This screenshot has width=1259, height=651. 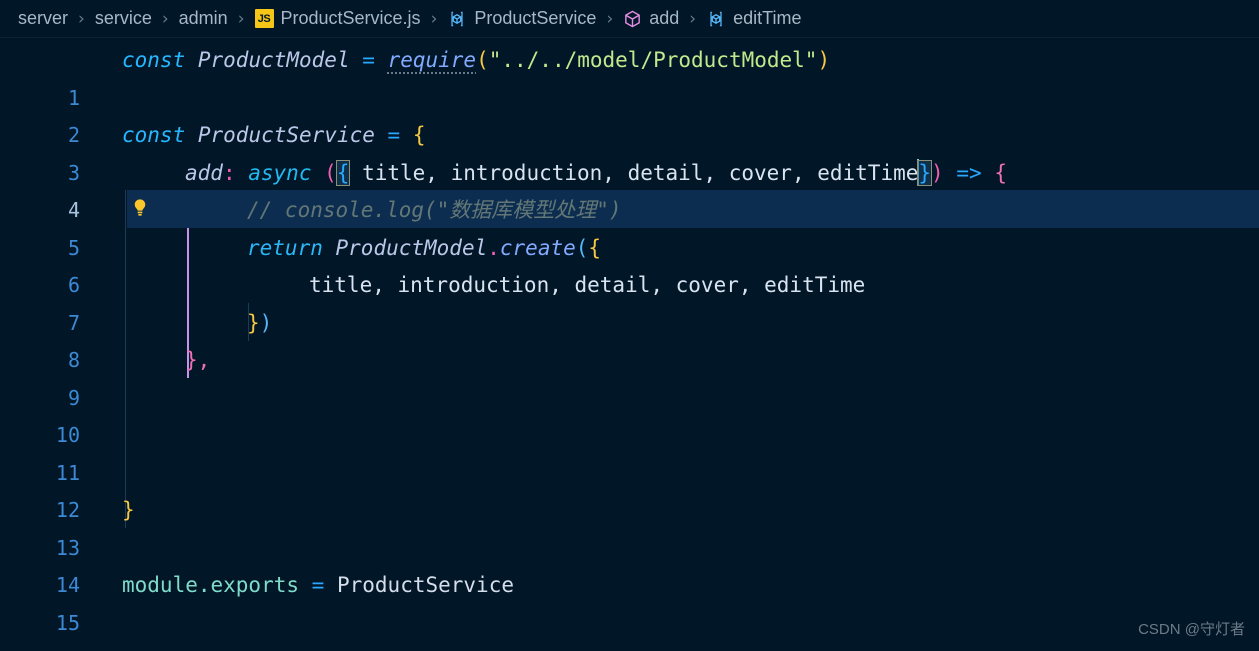 What do you see at coordinates (629, 413) in the screenshot?
I see `code-line: 10` at bounding box center [629, 413].